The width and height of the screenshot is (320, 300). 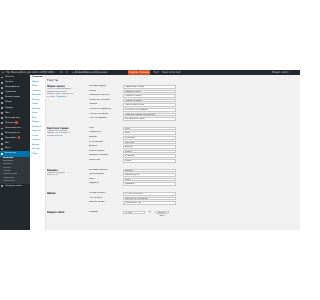 What do you see at coordinates (149, 96) in the screenshot?
I see `text-field: Спасибо за заказ!` at bounding box center [149, 96].